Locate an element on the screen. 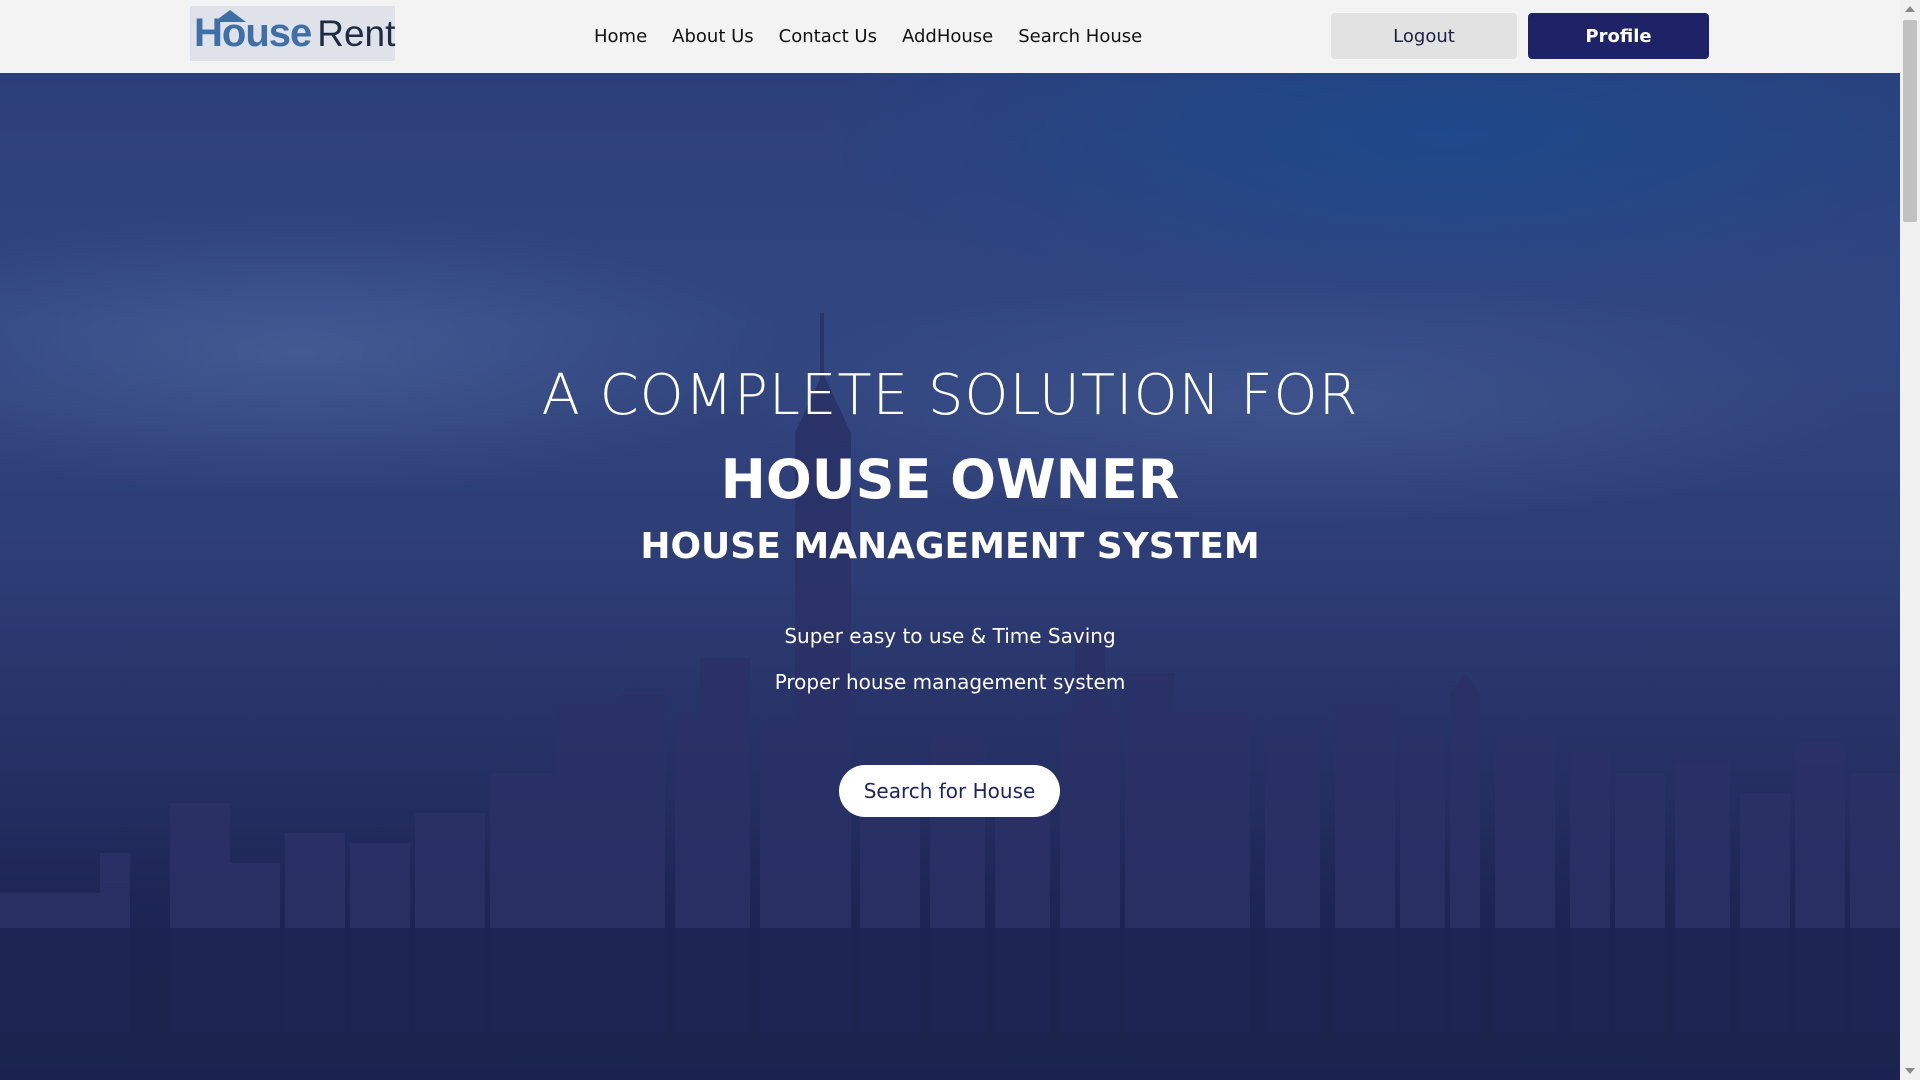 The height and width of the screenshot is (1080, 1920). nav-contact-us: Contact Us is located at coordinates (828, 36).